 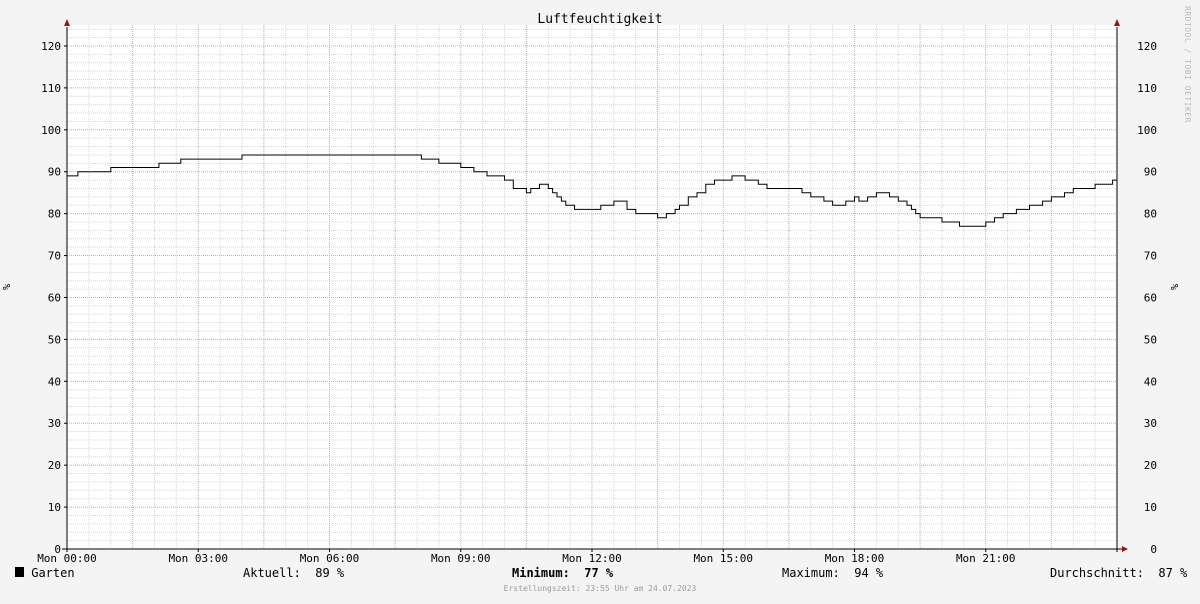 I want to click on y-tick-label-left: 120, so click(x=51, y=46).